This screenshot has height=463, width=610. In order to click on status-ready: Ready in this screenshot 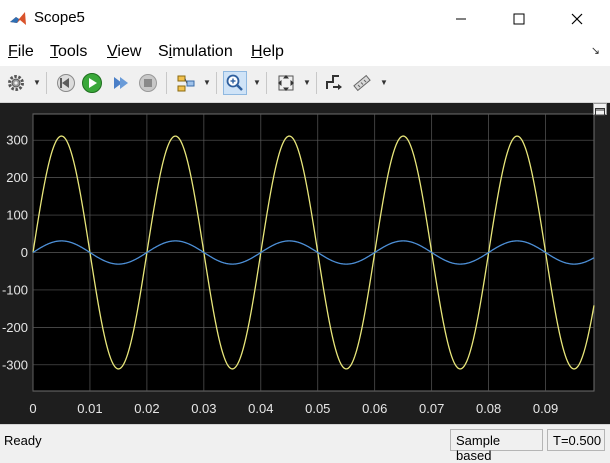, I will do `click(23, 440)`.